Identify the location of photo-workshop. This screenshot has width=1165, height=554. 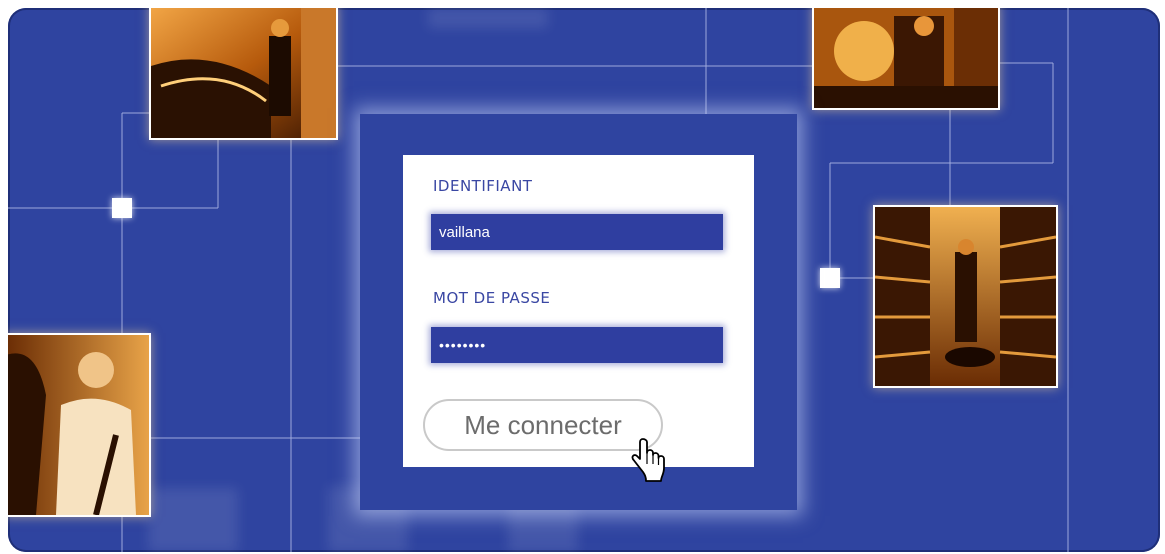
(906, 59).